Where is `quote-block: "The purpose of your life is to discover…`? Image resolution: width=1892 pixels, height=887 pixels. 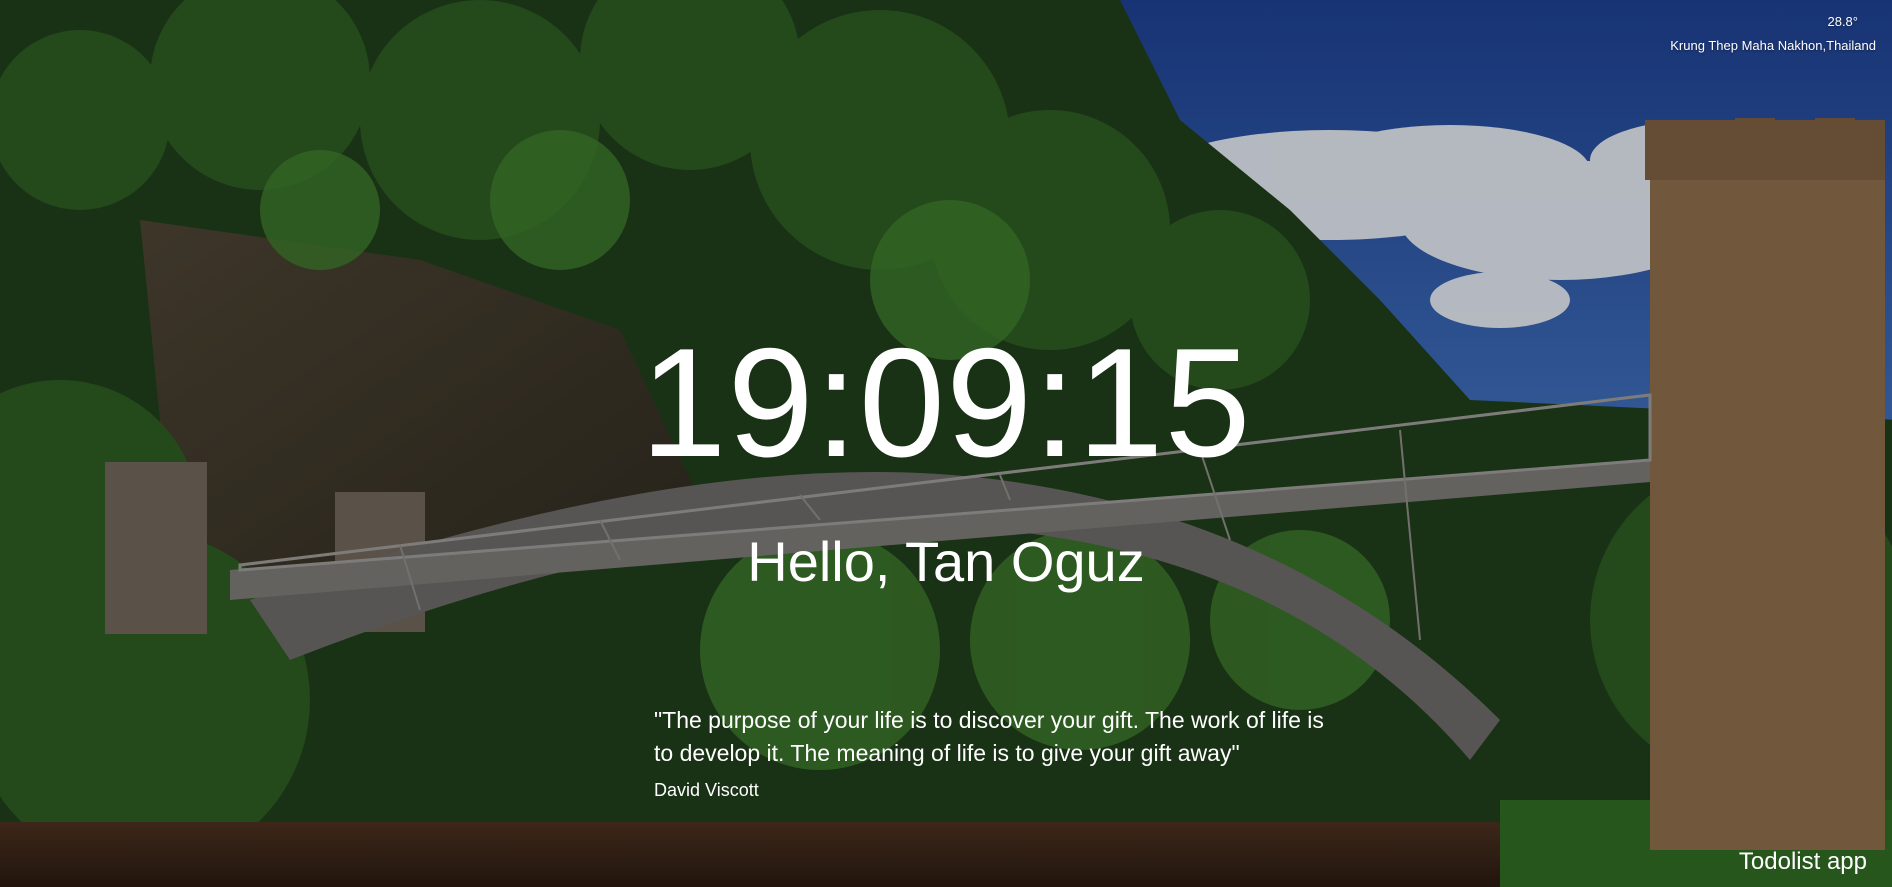 quote-block: "The purpose of your life is to discover… is located at coordinates (999, 753).